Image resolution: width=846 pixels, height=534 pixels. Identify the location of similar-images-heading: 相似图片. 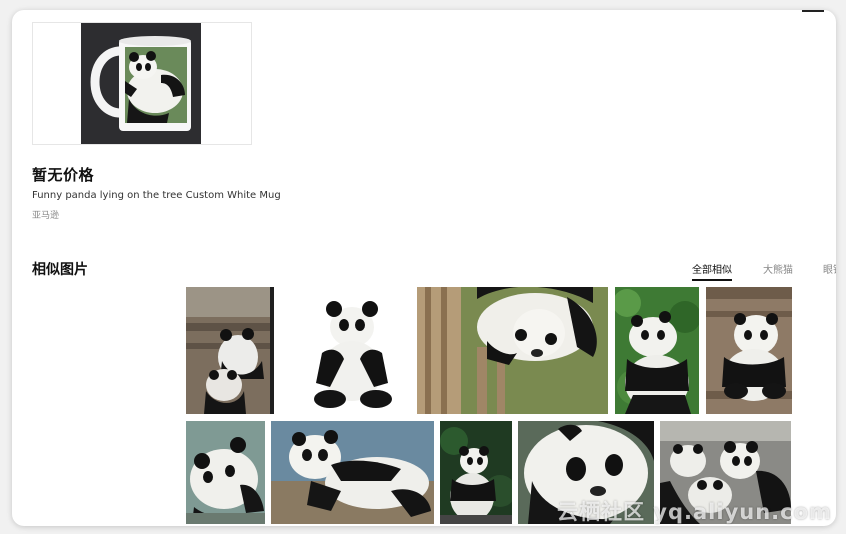
(60, 270).